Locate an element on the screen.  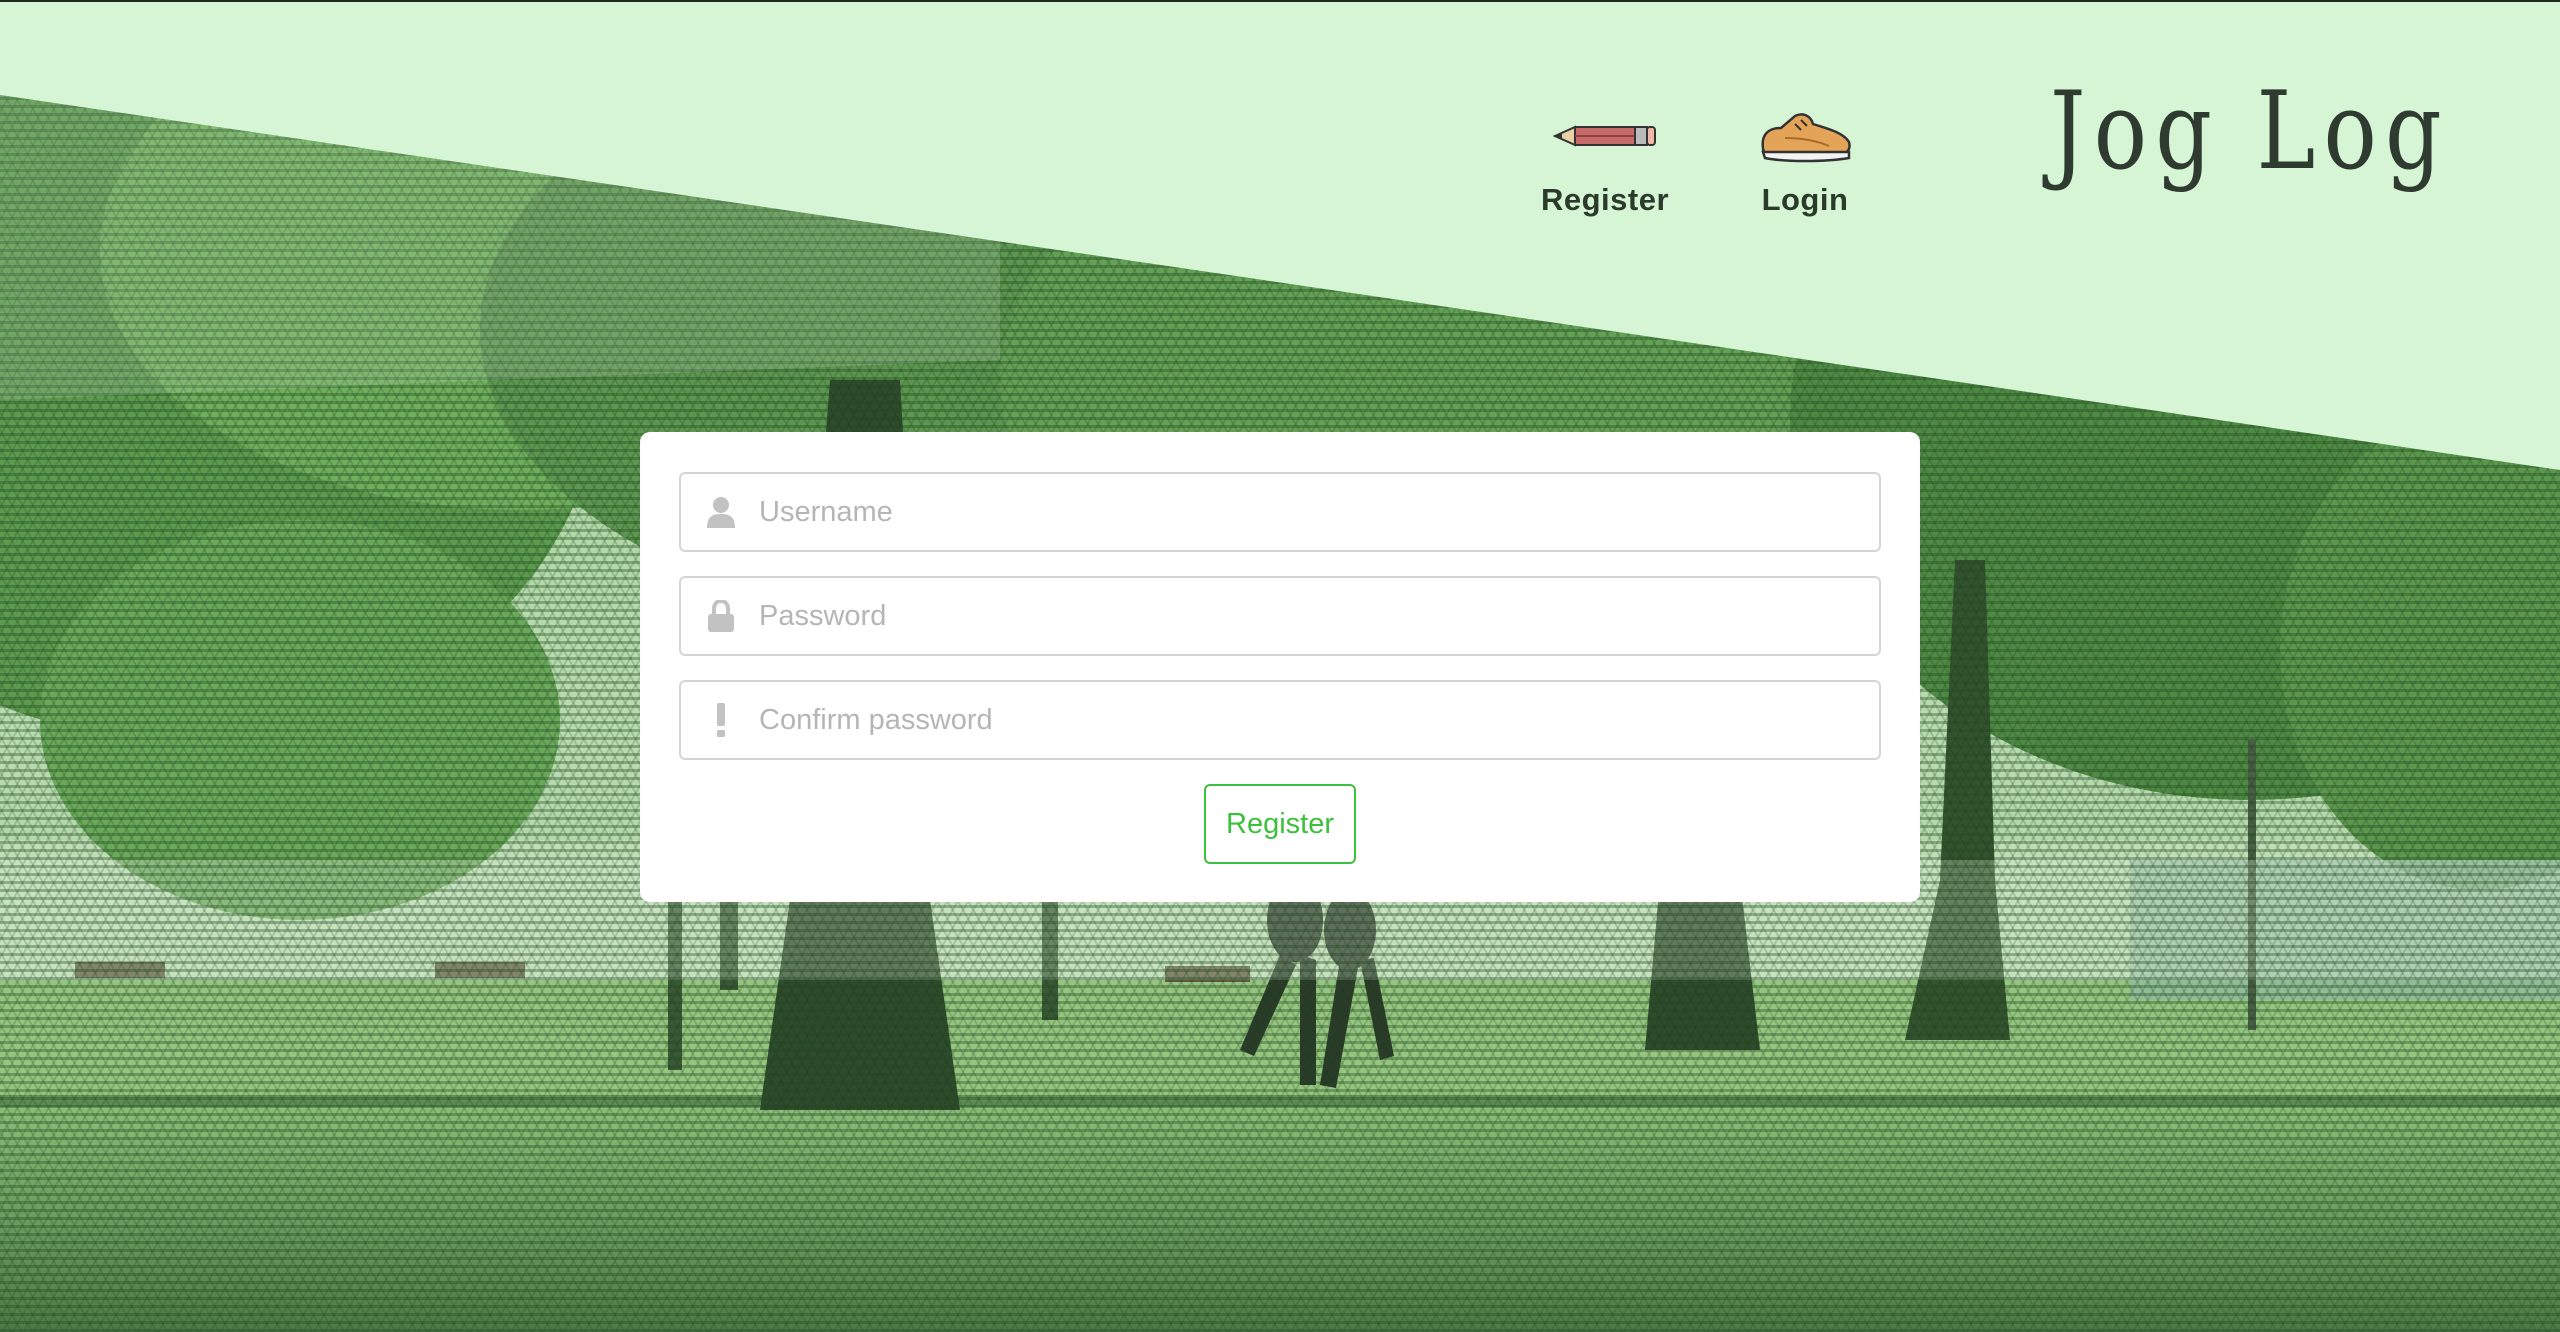
lock-icon is located at coordinates (721, 616).